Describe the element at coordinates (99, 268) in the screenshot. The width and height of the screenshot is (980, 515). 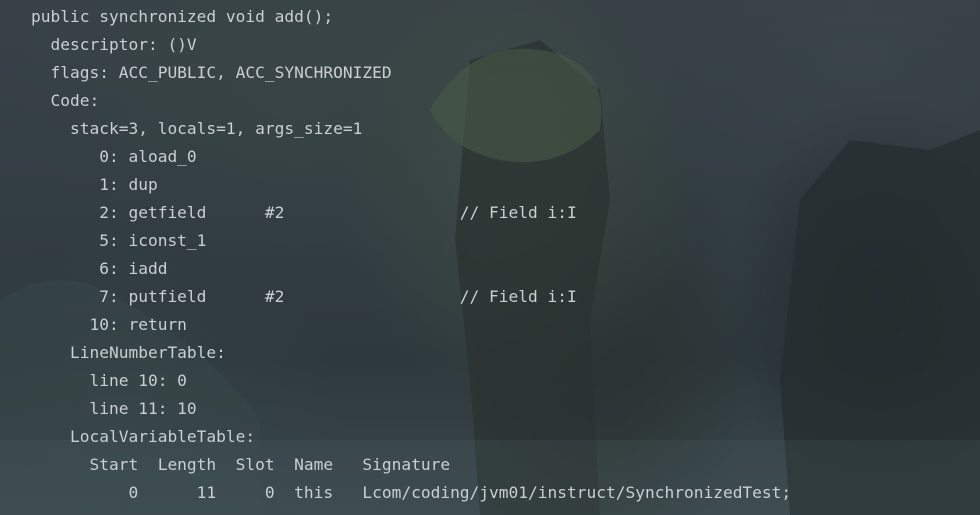
I see `code-line-instruction: 6: iadd` at that location.